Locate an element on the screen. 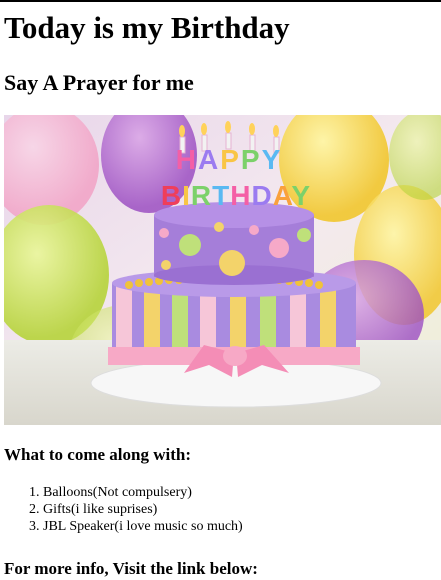 The width and height of the screenshot is (441, 580). cake-text-happy: HAPPY is located at coordinates (229, 159).